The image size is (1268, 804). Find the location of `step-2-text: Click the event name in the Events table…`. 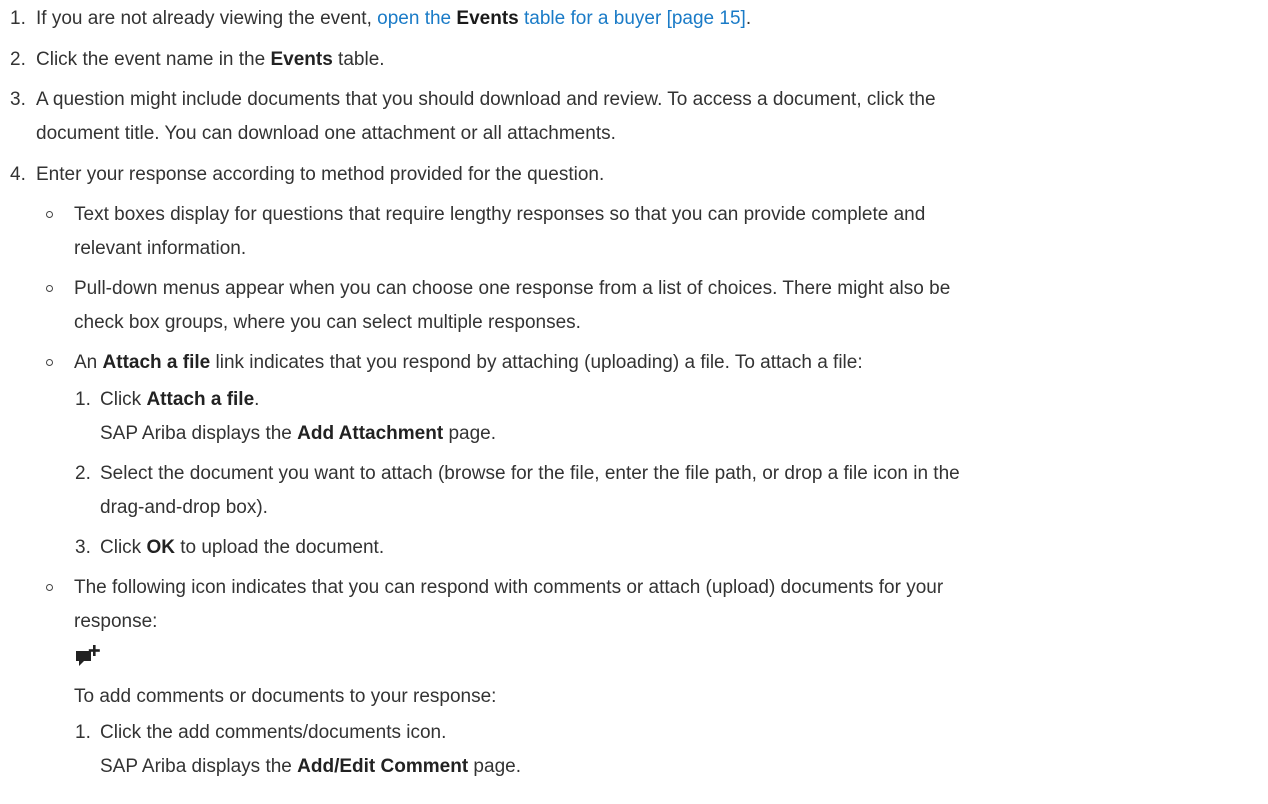

step-2-text: Click the event name in the Events table… is located at coordinates (210, 60).